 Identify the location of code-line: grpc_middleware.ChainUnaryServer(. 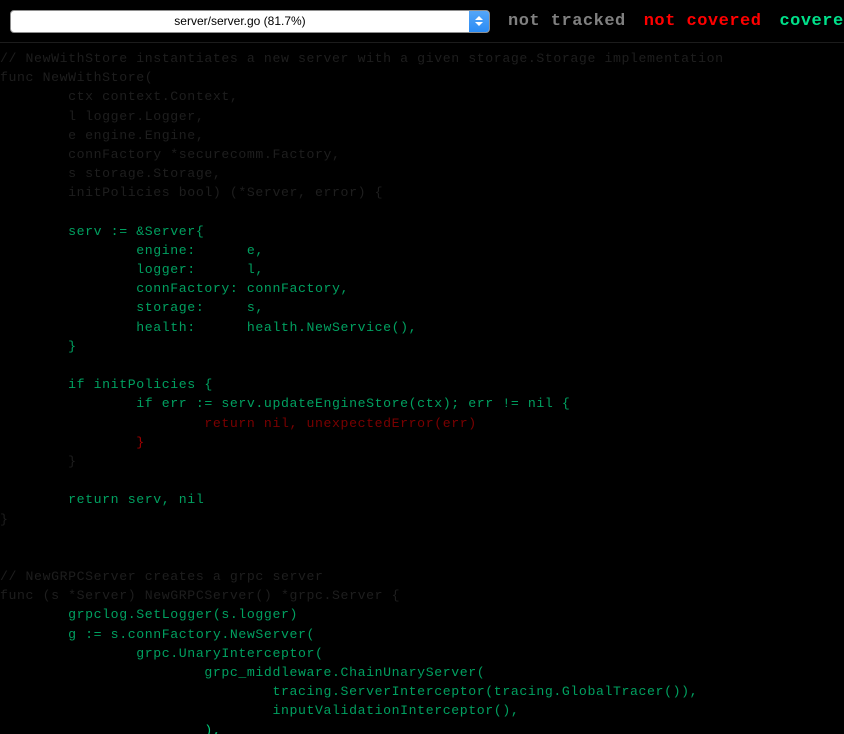
(243, 672).